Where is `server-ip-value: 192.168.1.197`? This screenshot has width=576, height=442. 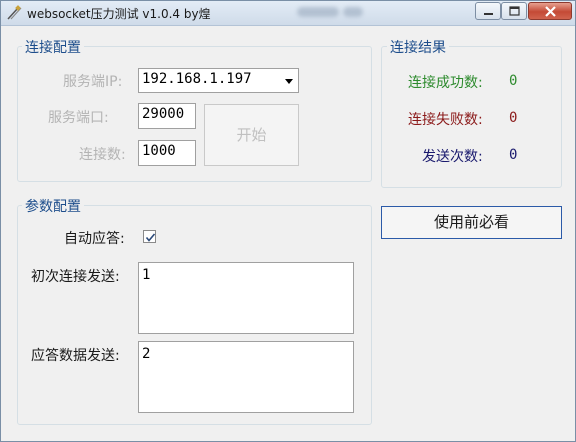
server-ip-value: 192.168.1.197 is located at coordinates (197, 79).